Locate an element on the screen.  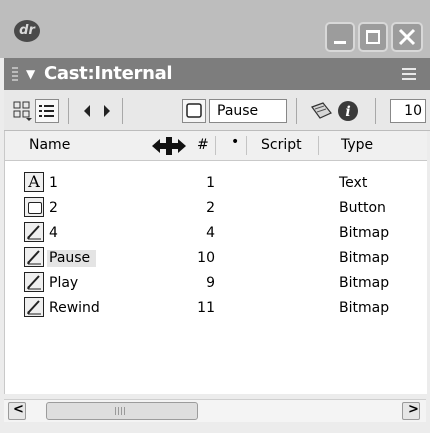
drag-grip-icon is located at coordinates (15, 74).